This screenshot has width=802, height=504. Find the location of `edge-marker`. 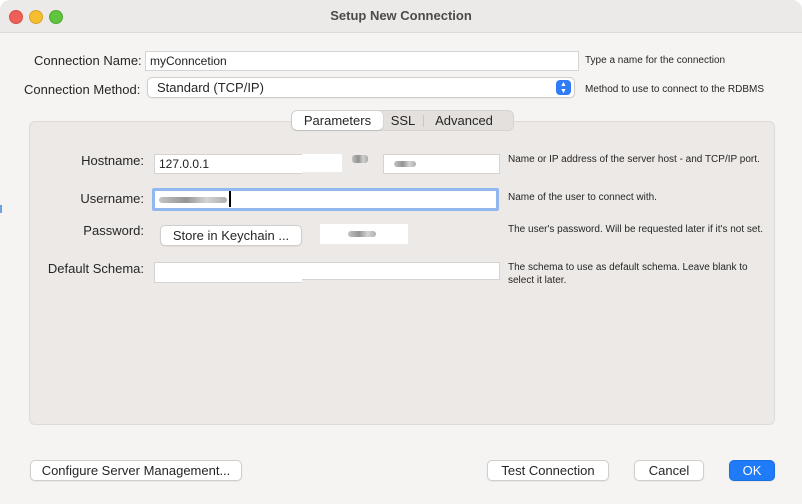

edge-marker is located at coordinates (1, 209).